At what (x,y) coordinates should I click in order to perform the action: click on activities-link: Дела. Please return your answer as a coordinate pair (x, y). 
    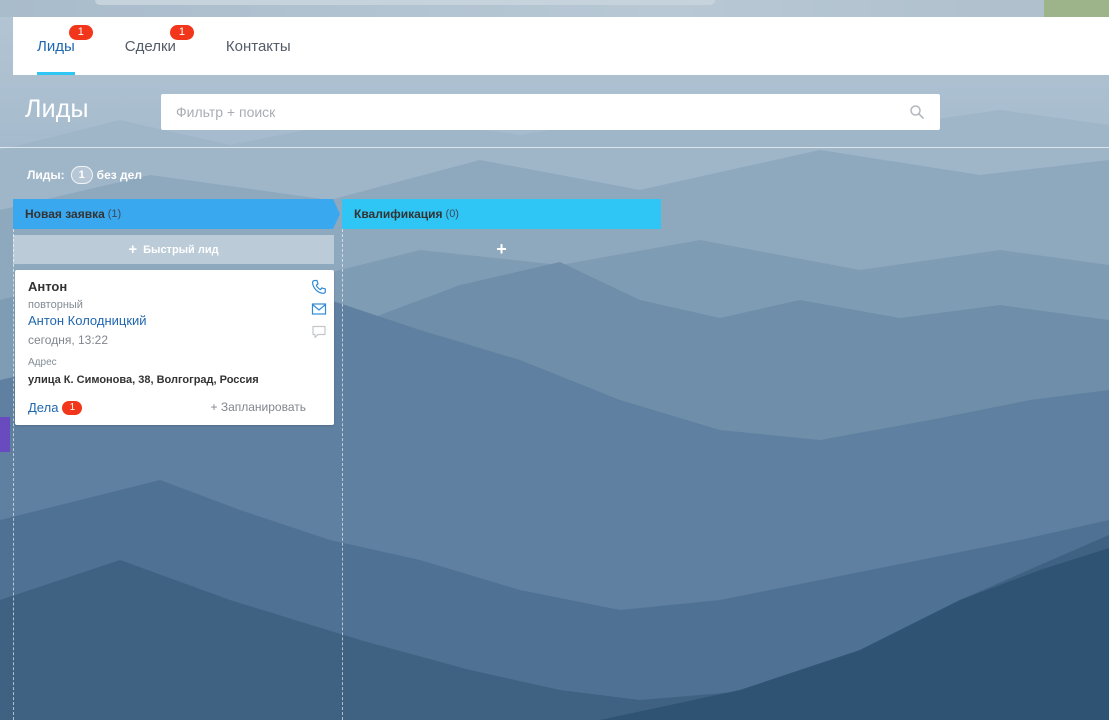
    Looking at the image, I should click on (43, 407).